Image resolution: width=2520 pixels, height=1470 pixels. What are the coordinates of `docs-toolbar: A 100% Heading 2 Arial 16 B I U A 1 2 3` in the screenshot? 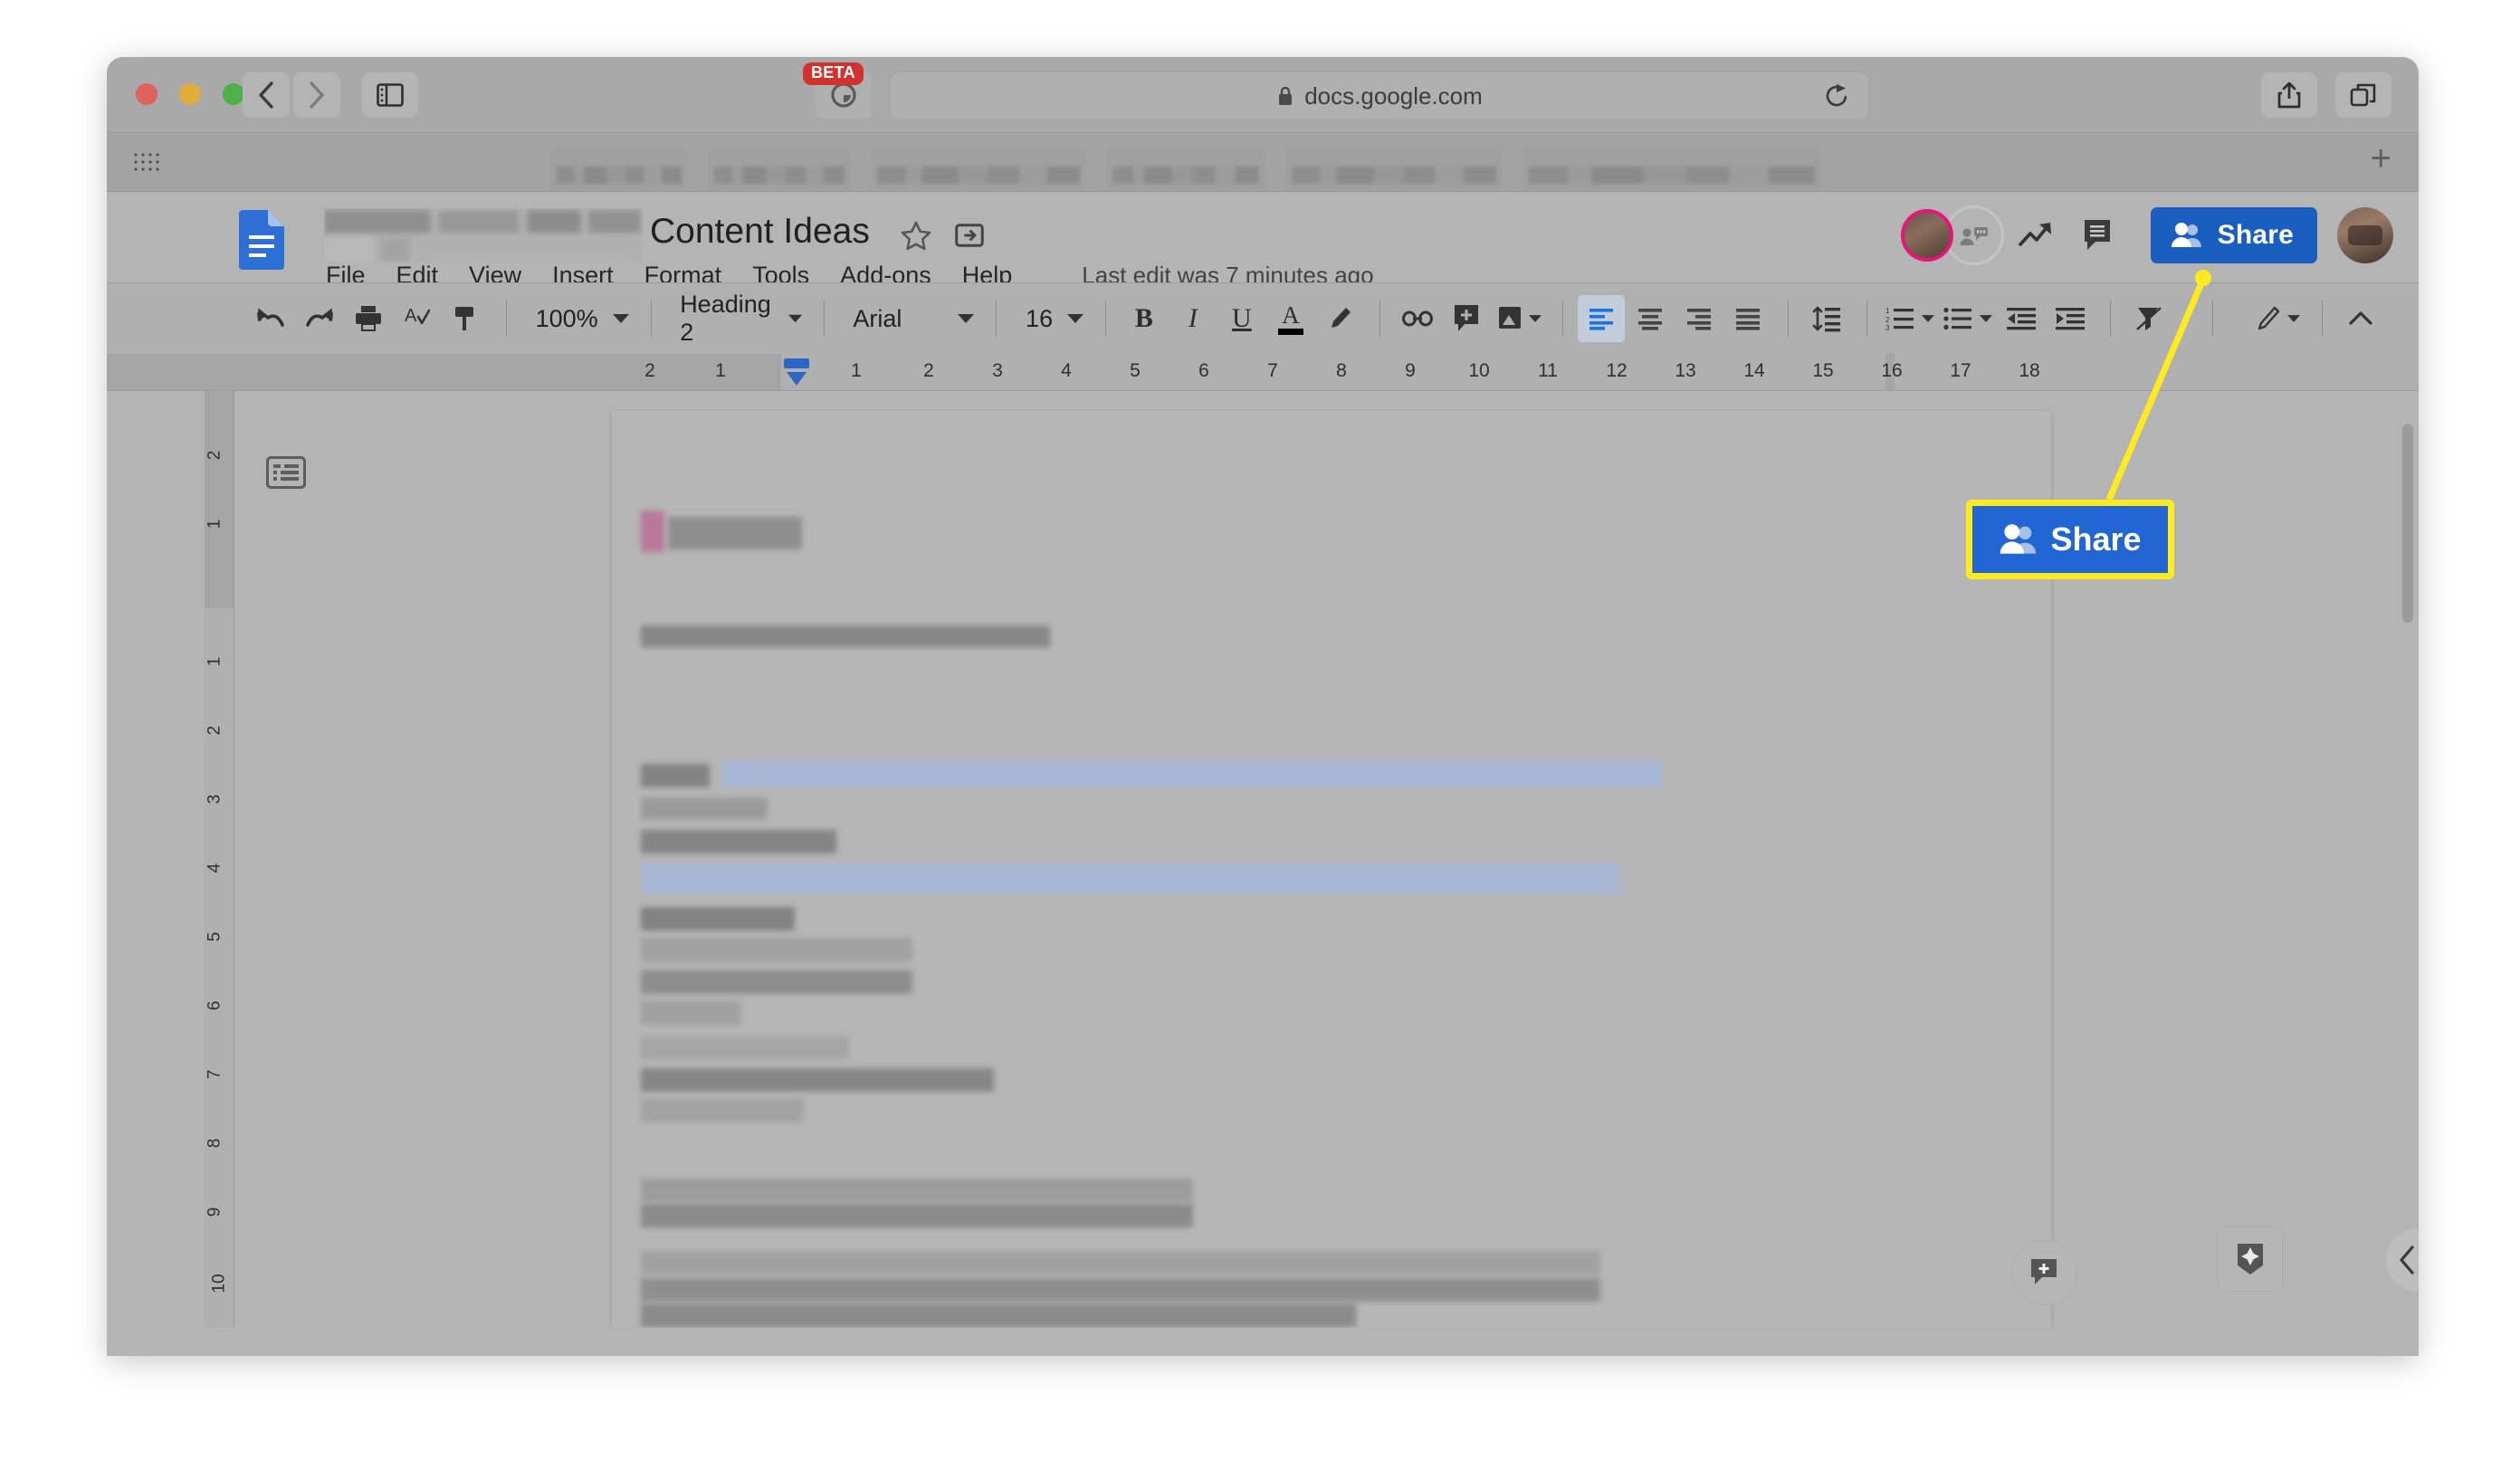 It's located at (1263, 318).